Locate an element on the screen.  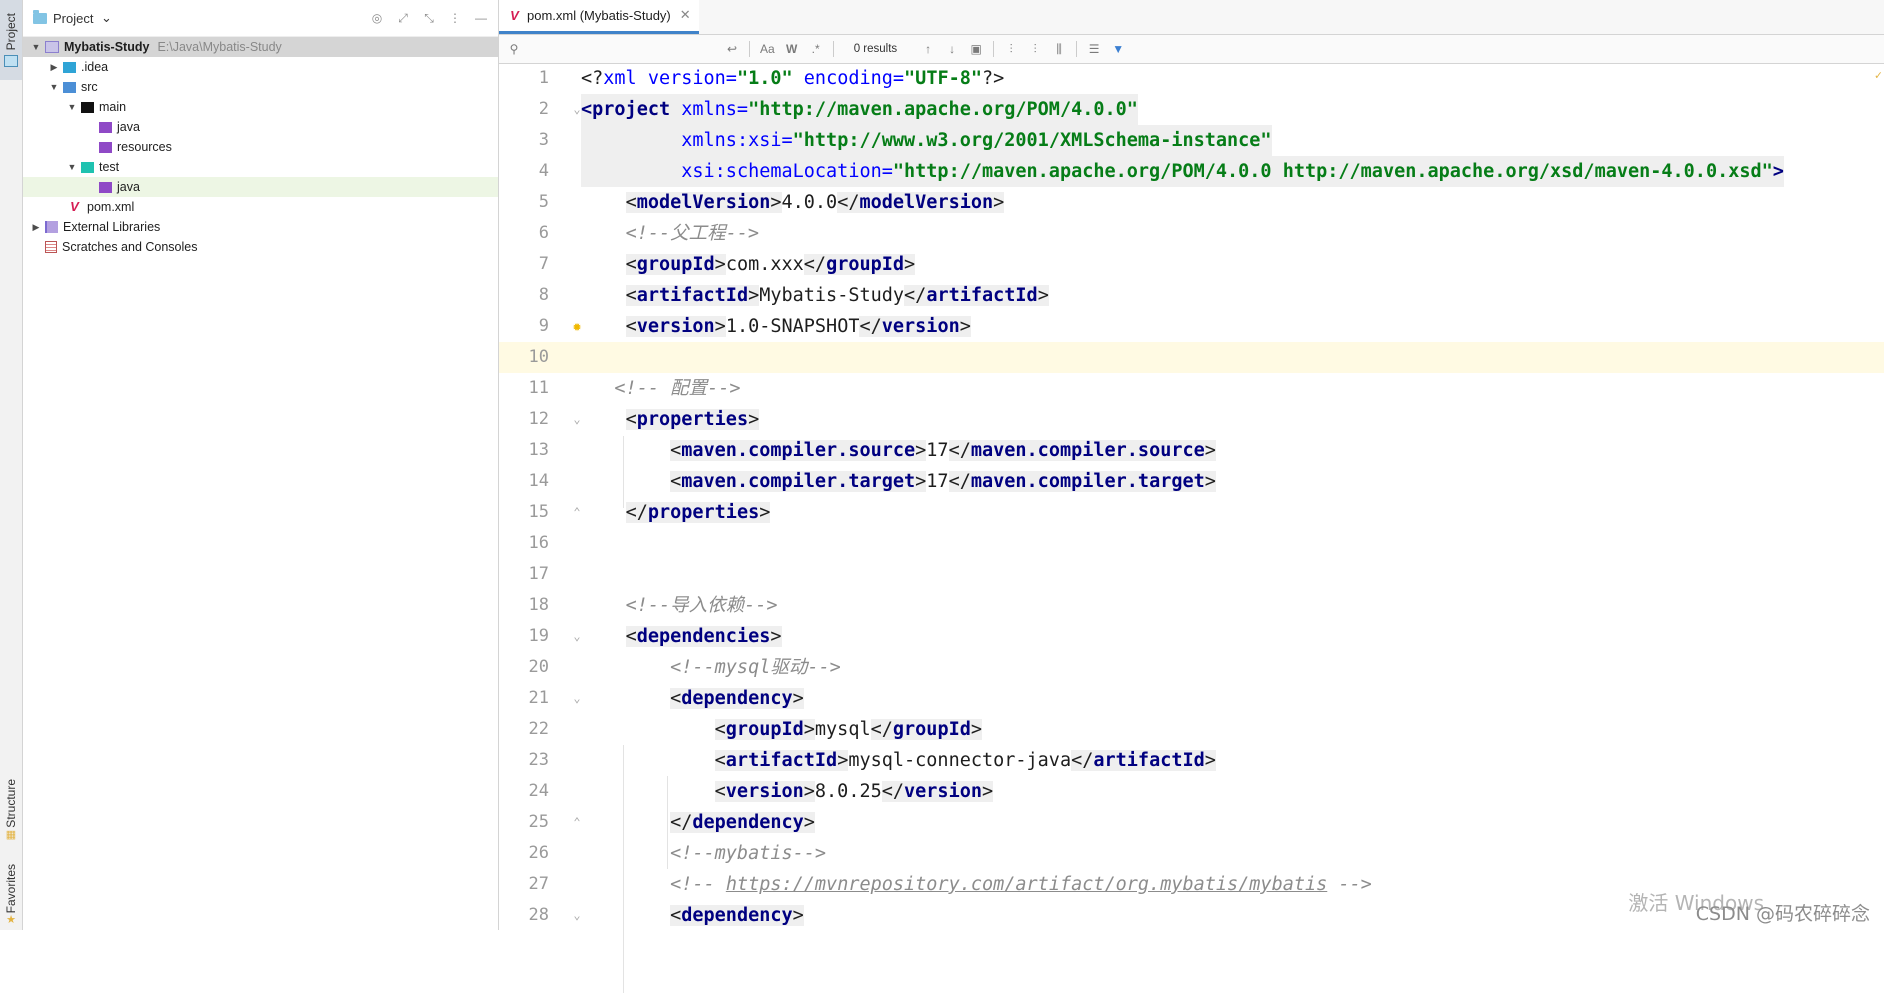
locate-icon: ◎ is located at coordinates (377, 18).